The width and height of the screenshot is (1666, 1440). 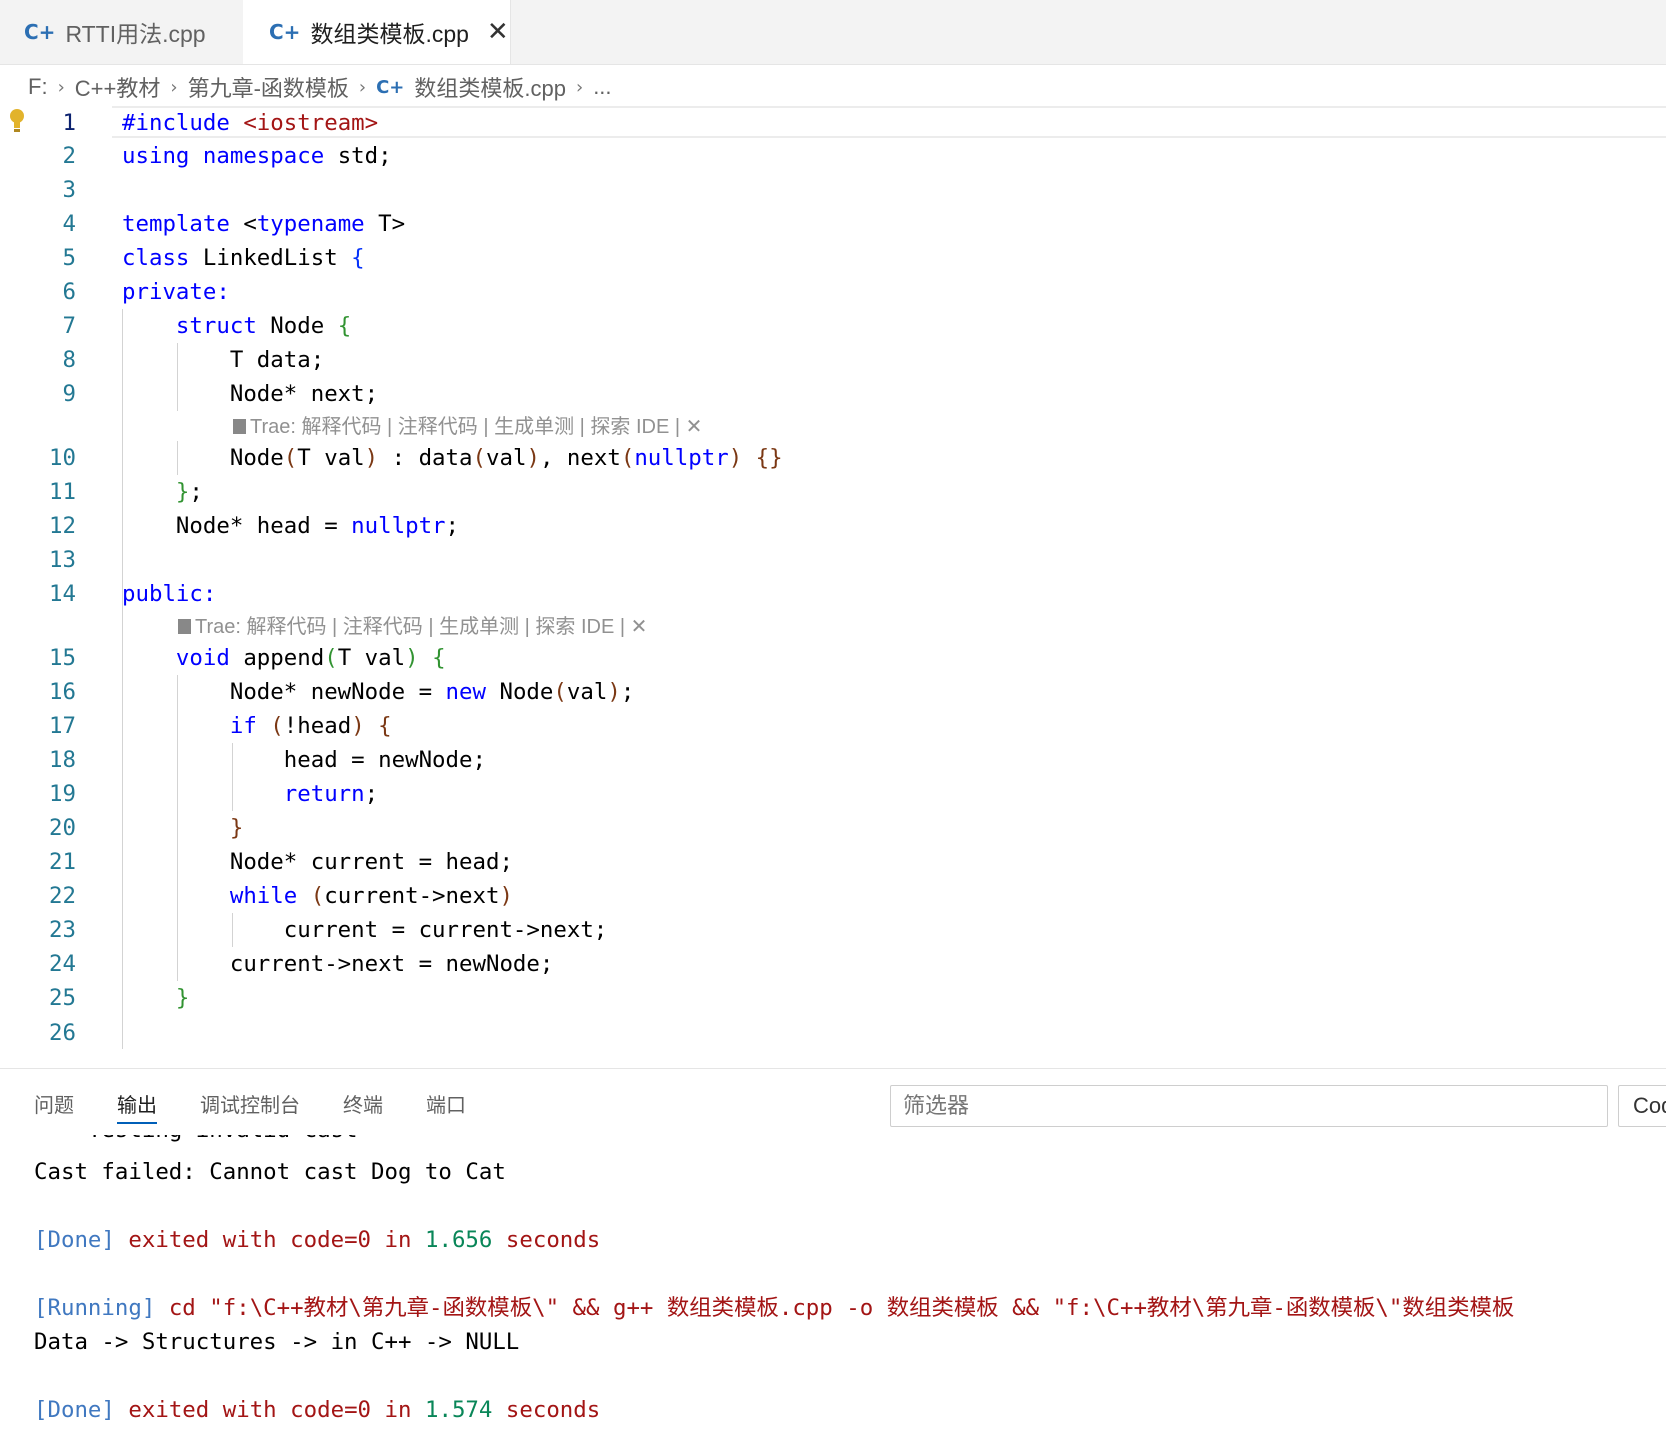 What do you see at coordinates (118, 87) in the screenshot?
I see `breadcrumb-item: C++教材` at bounding box center [118, 87].